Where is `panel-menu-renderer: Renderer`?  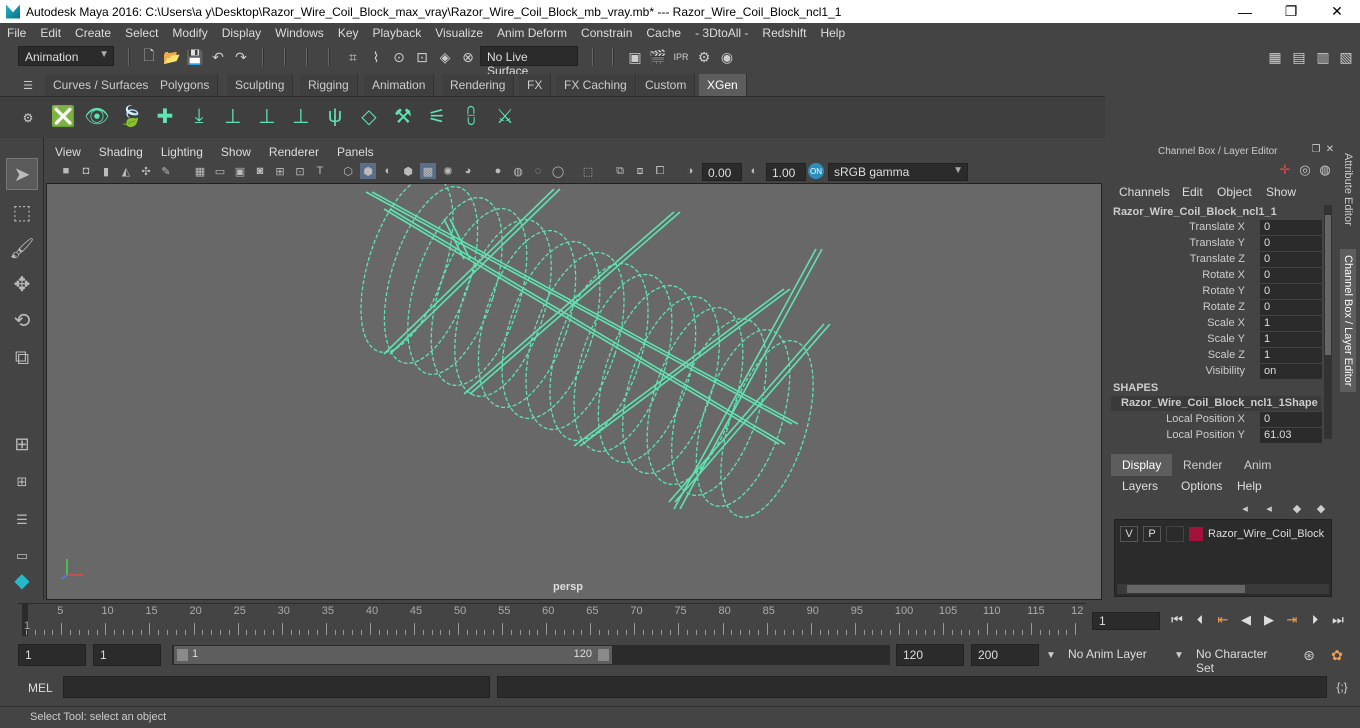
panel-menu-renderer: Renderer is located at coordinates (294, 152).